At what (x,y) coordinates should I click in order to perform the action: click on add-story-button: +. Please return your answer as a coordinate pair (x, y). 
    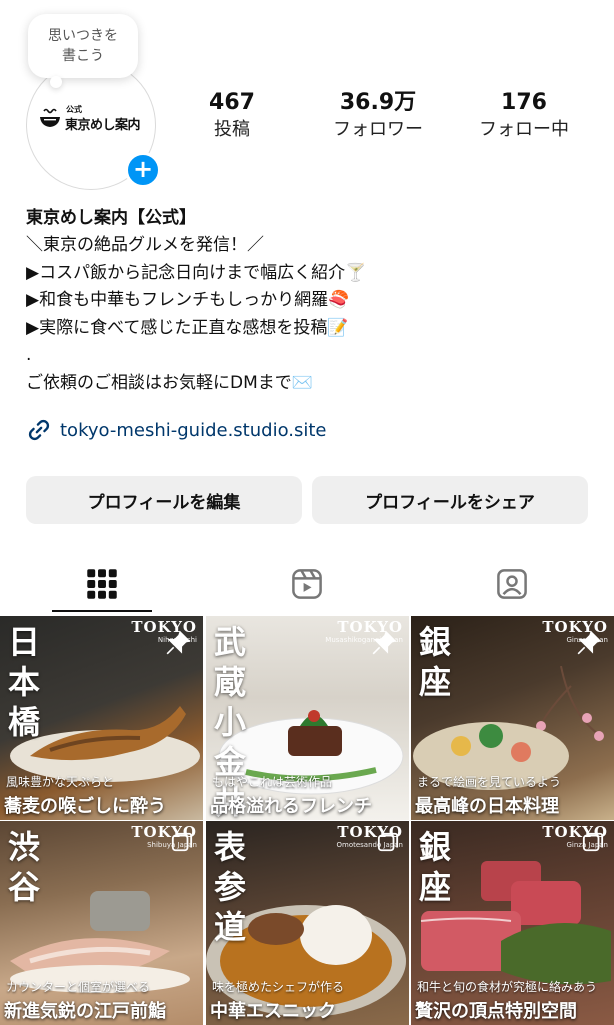
    Looking at the image, I should click on (143, 170).